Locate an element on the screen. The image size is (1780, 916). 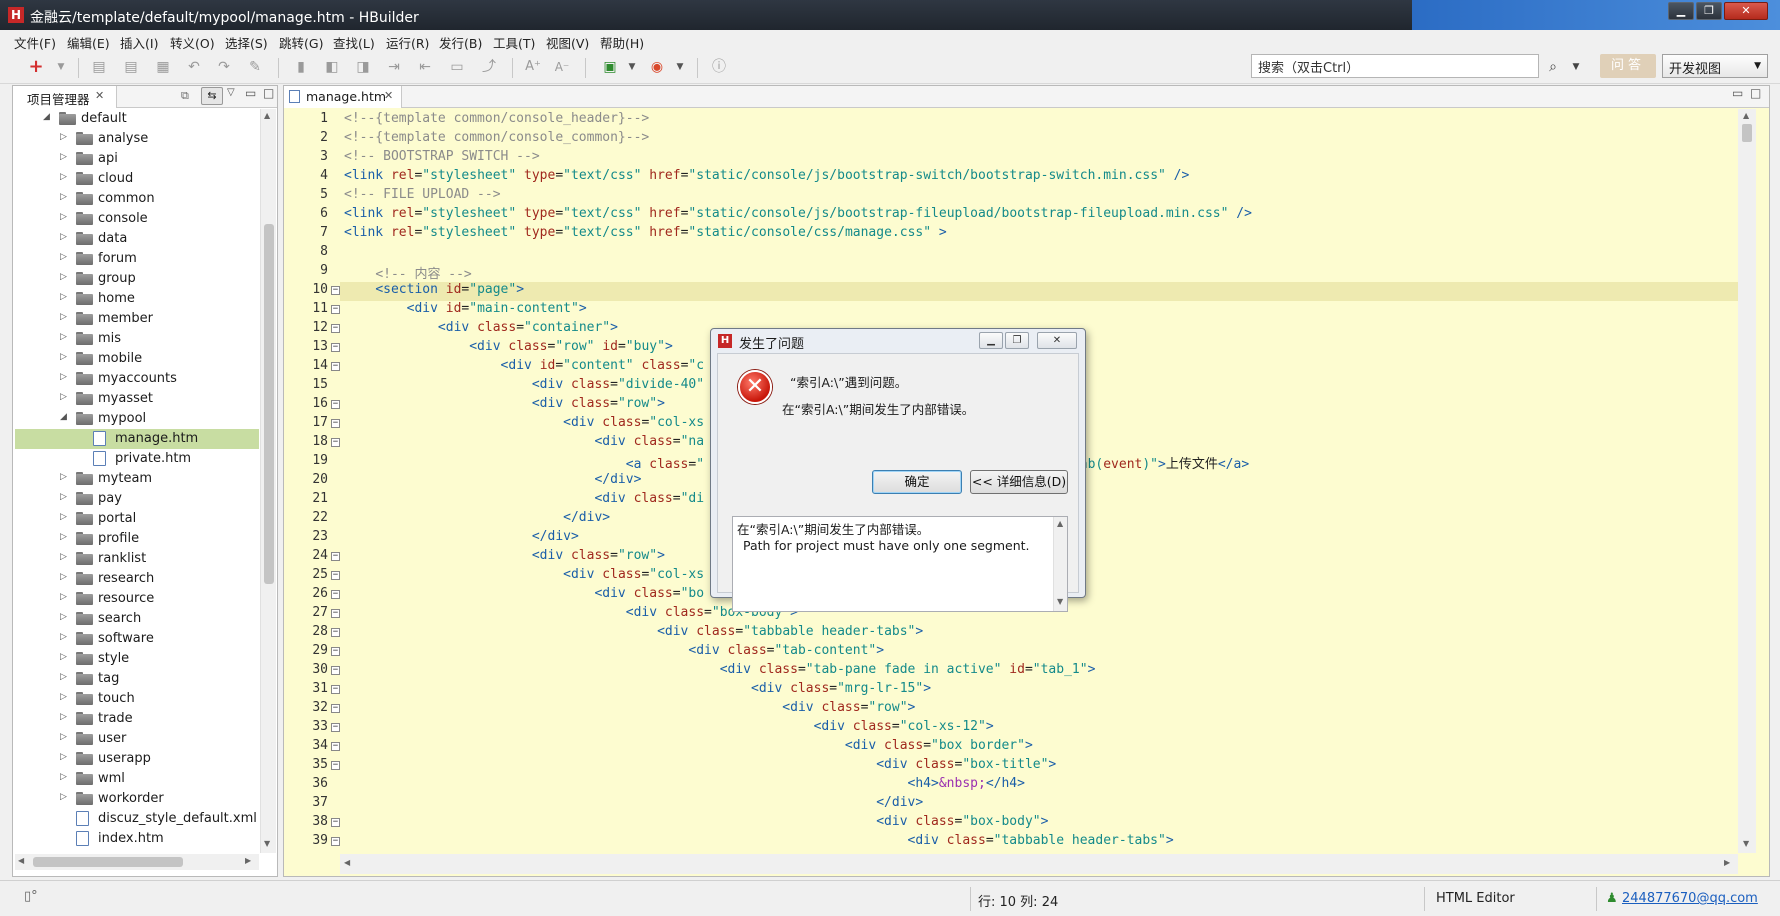
code-line: <div class="box-title"> is located at coordinates (1039, 766).